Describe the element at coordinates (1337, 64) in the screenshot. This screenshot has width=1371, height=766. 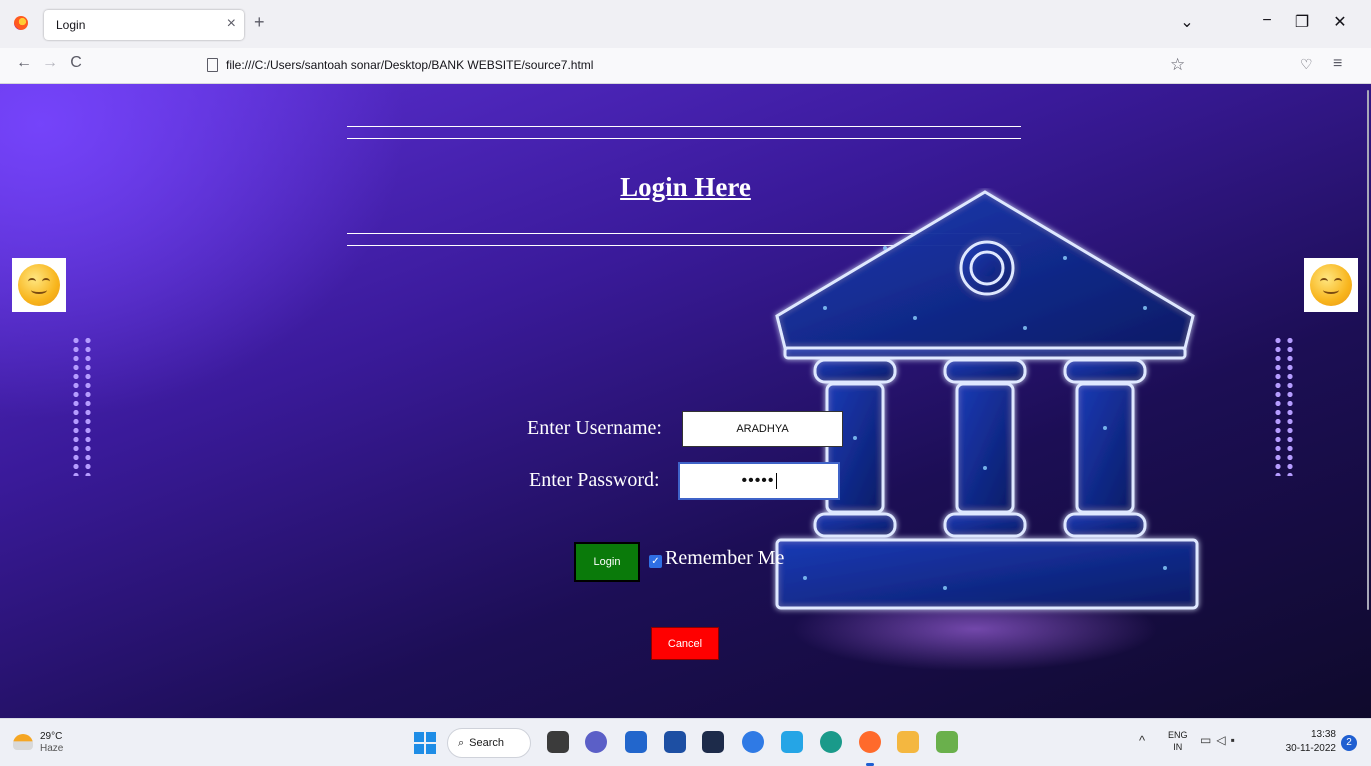
I see `hamburger-menu-icon: ≡` at that location.